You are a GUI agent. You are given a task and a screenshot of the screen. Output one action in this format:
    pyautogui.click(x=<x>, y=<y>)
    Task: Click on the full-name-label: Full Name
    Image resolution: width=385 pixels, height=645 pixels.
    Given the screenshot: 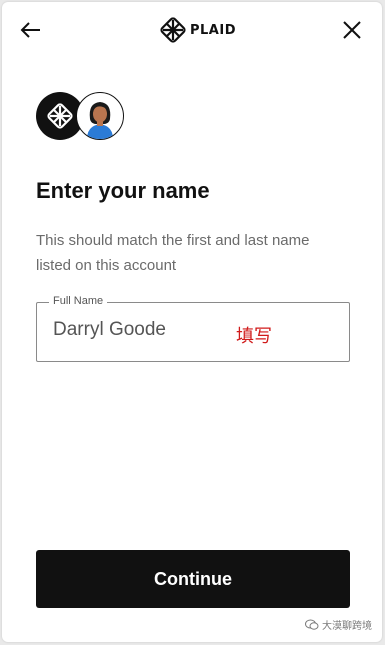 What is the action you would take?
    pyautogui.click(x=78, y=301)
    